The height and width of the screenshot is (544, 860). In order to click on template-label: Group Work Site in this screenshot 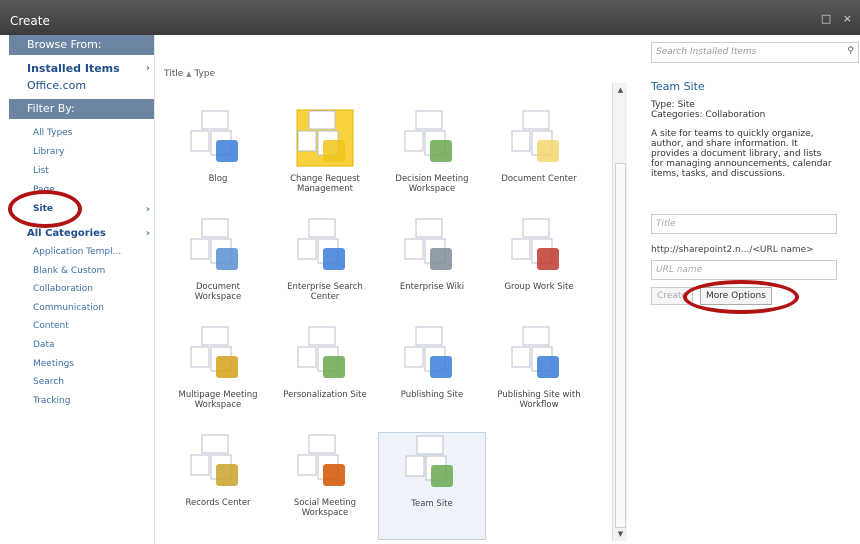, I will do `click(539, 287)`.